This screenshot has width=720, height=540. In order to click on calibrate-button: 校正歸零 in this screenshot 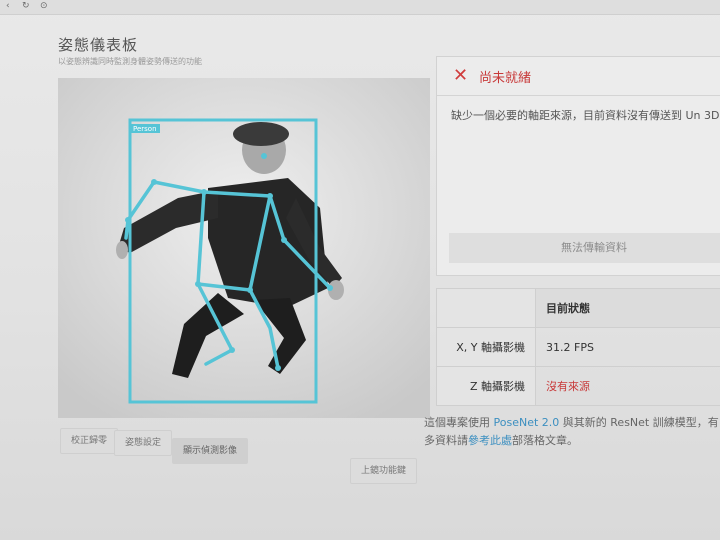, I will do `click(89, 441)`.